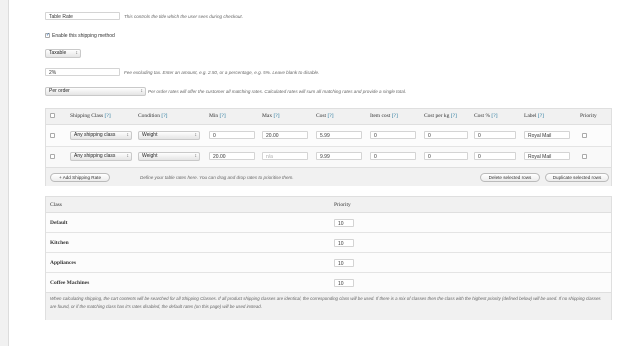  Describe the element at coordinates (342, 205) in the screenshot. I see `header-class-priority: Priority` at that location.